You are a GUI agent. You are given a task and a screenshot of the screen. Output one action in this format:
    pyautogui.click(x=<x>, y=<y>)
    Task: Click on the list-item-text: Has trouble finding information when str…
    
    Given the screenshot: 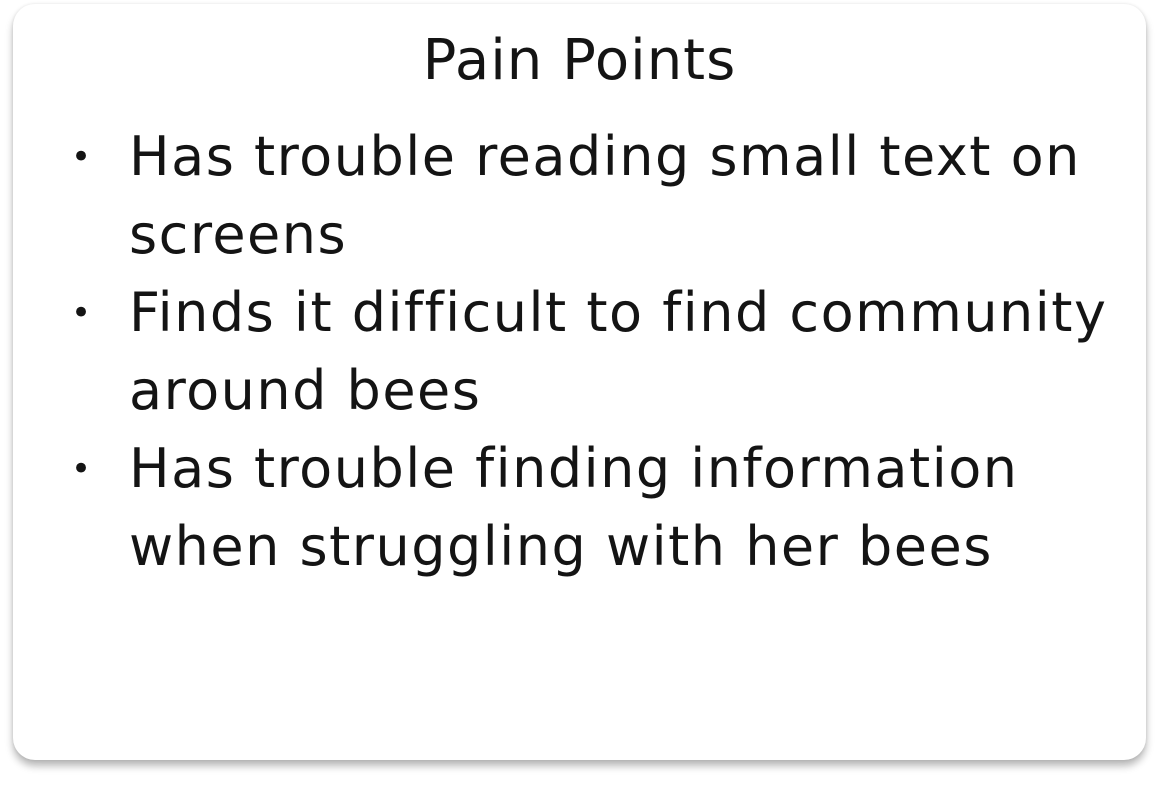 What is the action you would take?
    pyautogui.click(x=574, y=507)
    